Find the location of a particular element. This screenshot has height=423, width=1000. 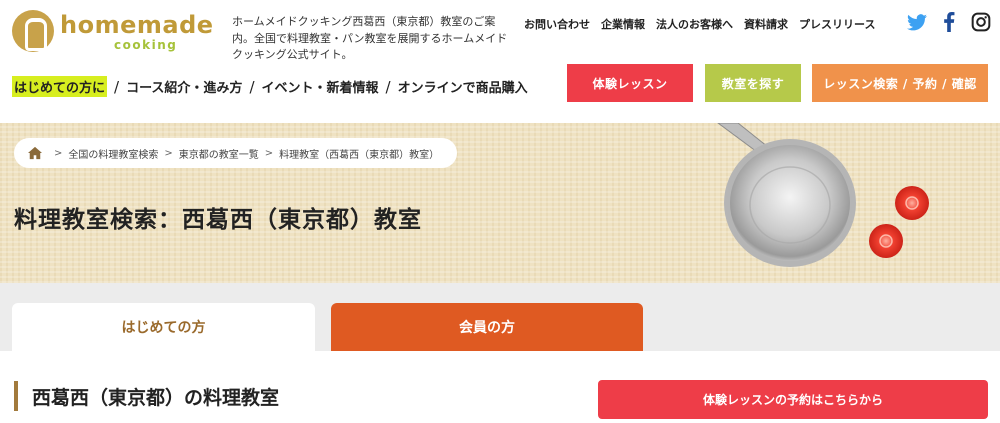

breadcrumb-link-tokyo: 東京都の教室一覧 is located at coordinates (219, 153).